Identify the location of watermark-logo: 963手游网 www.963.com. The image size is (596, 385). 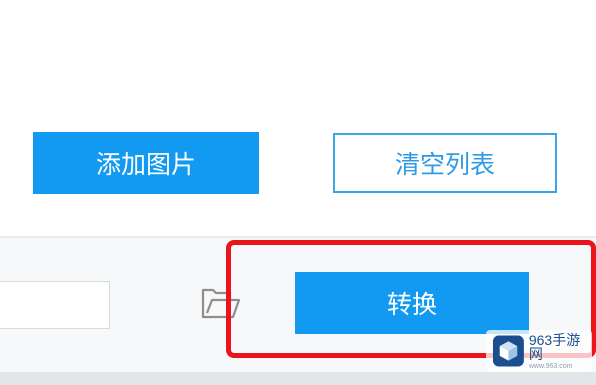
(539, 351).